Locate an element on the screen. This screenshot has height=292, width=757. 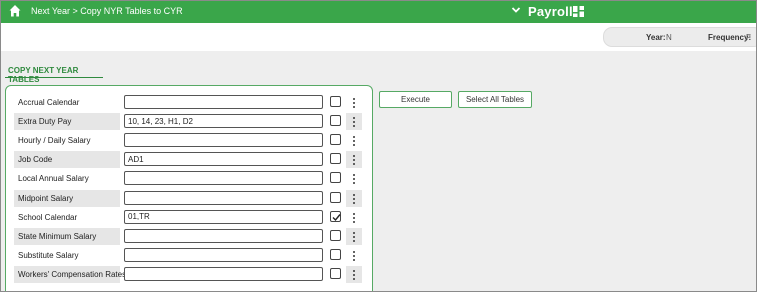
table-row: Midpoint Salary is located at coordinates (194, 198).